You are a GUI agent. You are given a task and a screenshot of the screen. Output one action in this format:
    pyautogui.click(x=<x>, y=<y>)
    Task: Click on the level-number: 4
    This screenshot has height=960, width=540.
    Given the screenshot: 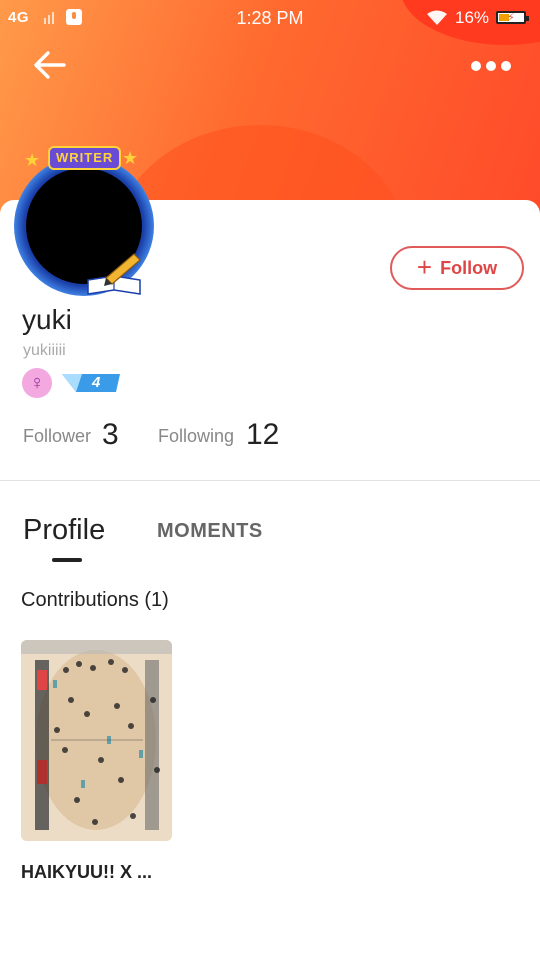 What is the action you would take?
    pyautogui.click(x=96, y=382)
    